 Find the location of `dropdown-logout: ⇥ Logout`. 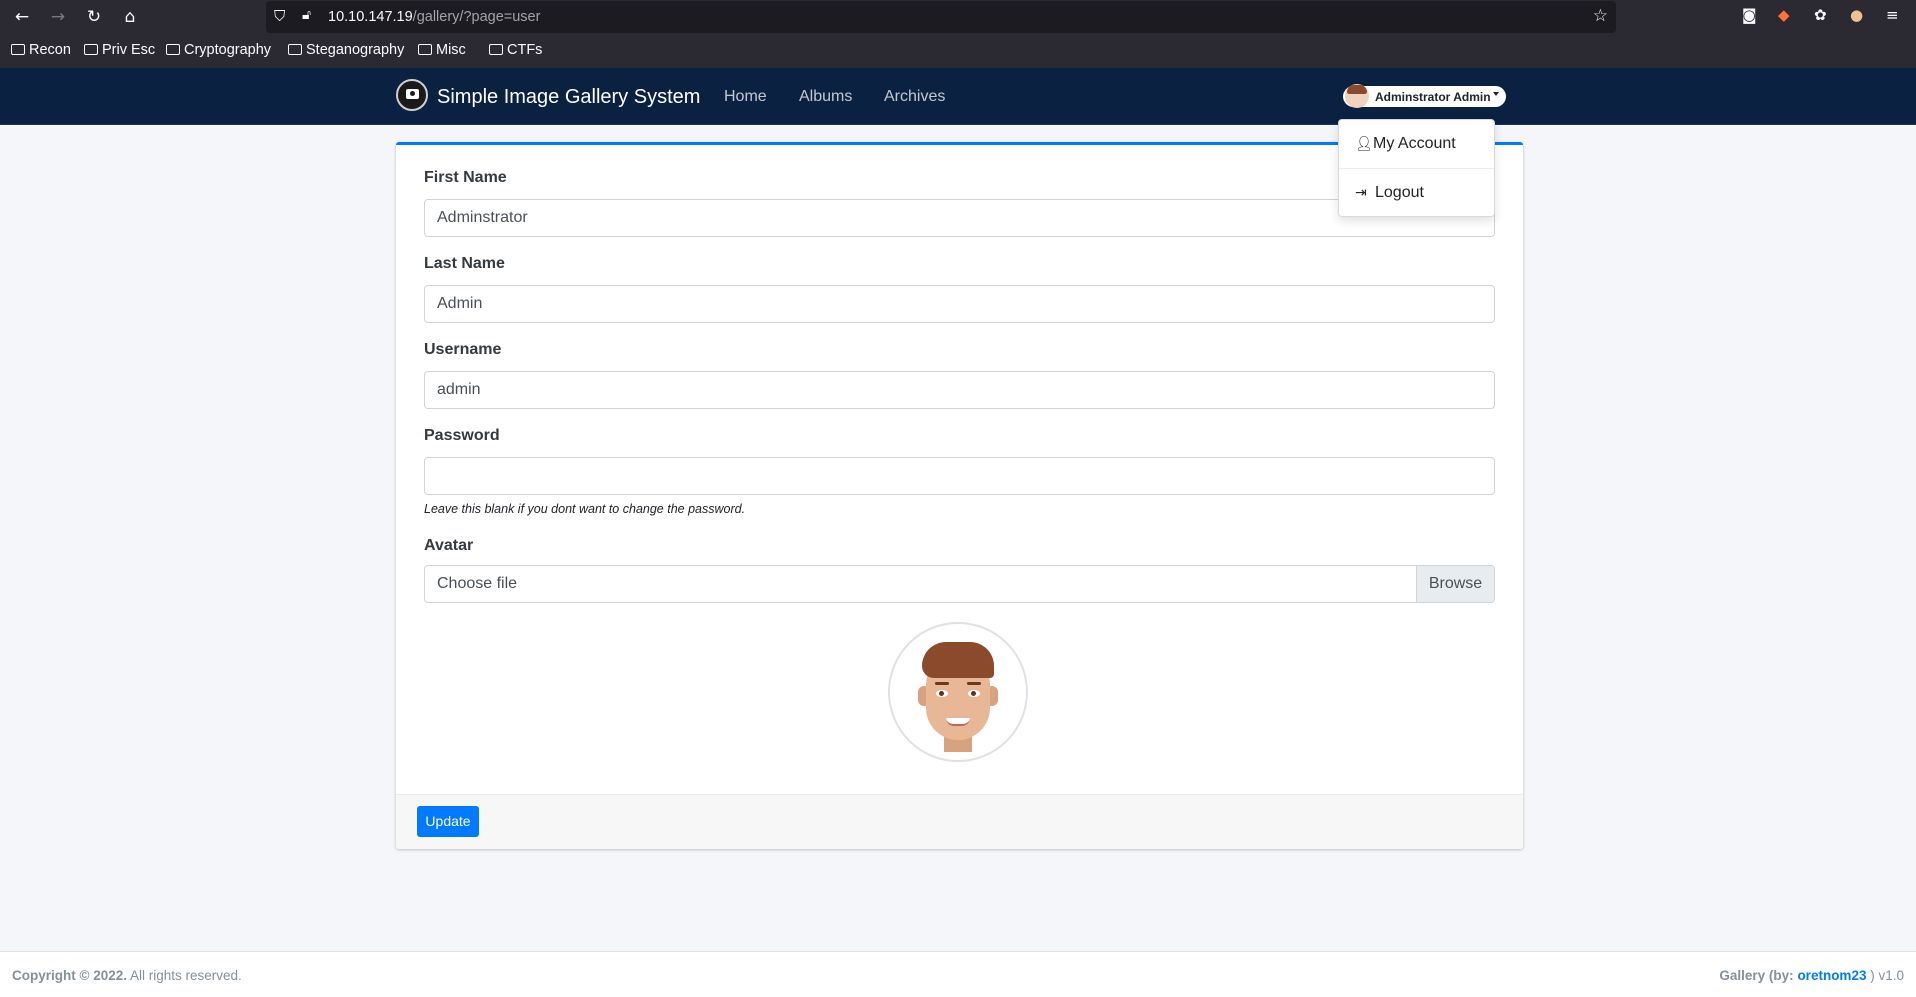

dropdown-logout: ⇥ Logout is located at coordinates (1416, 193).